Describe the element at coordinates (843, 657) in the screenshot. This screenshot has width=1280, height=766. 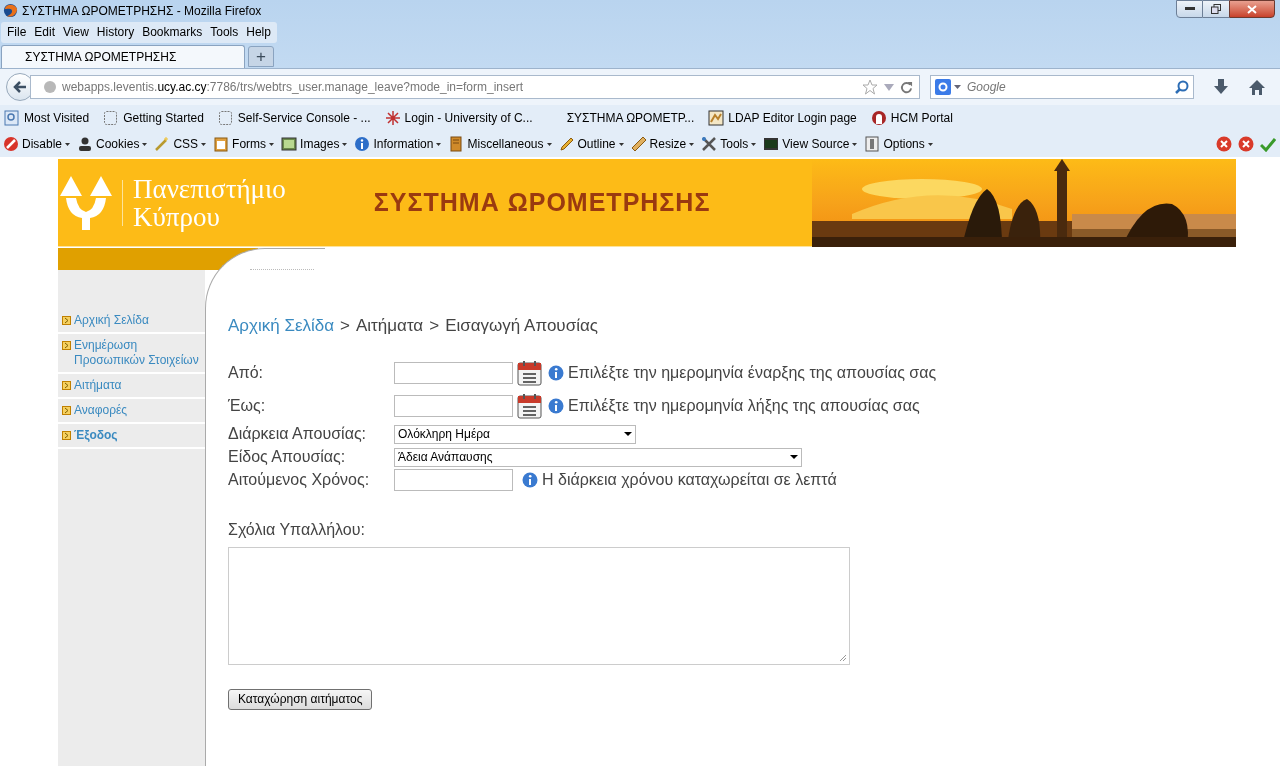
I see `resize-grip-icon` at that location.